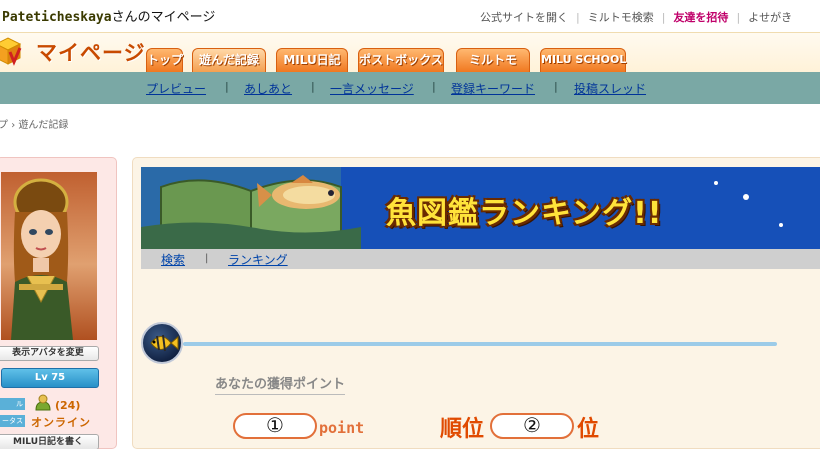 The image size is (820, 449). What do you see at coordinates (610, 88) in the screenshot?
I see `subnav-threads: 投稿スレッド` at bounding box center [610, 88].